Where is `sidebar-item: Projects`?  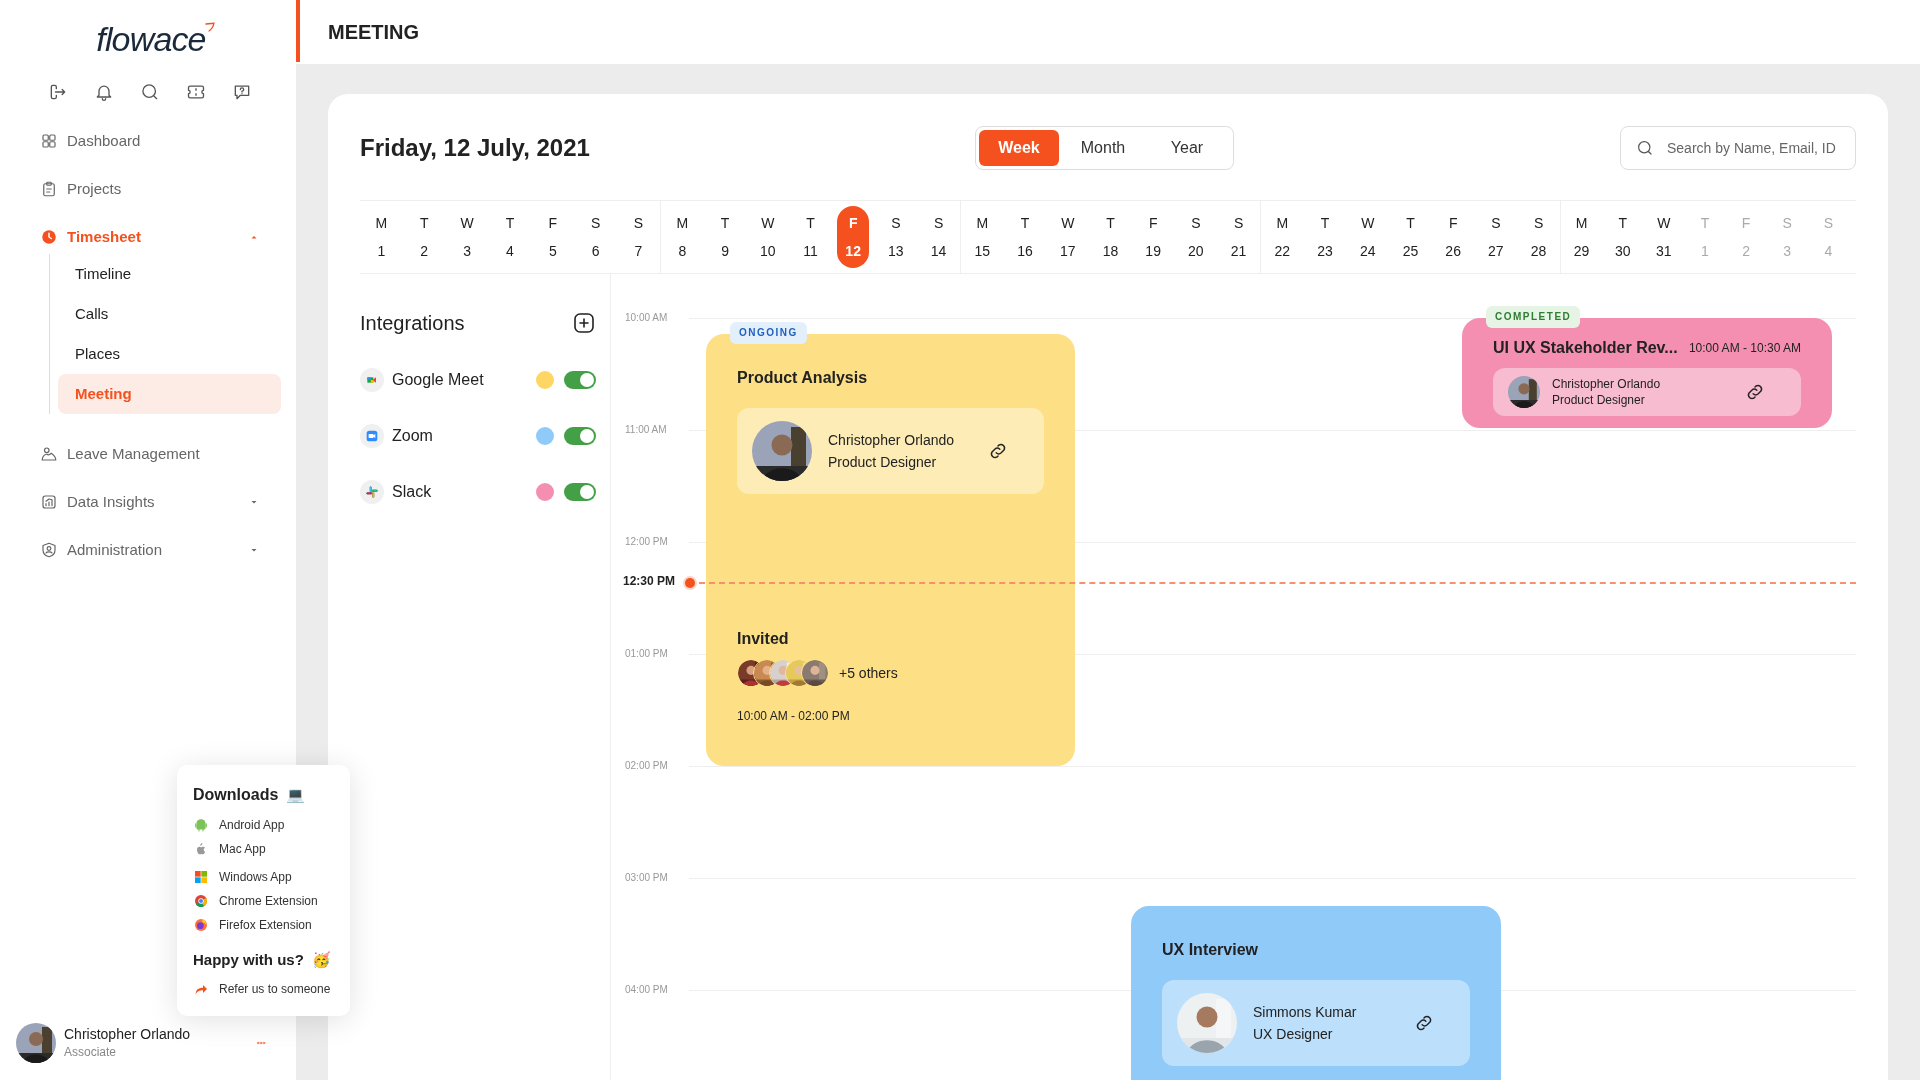
sidebar-item: Projects is located at coordinates (148, 189).